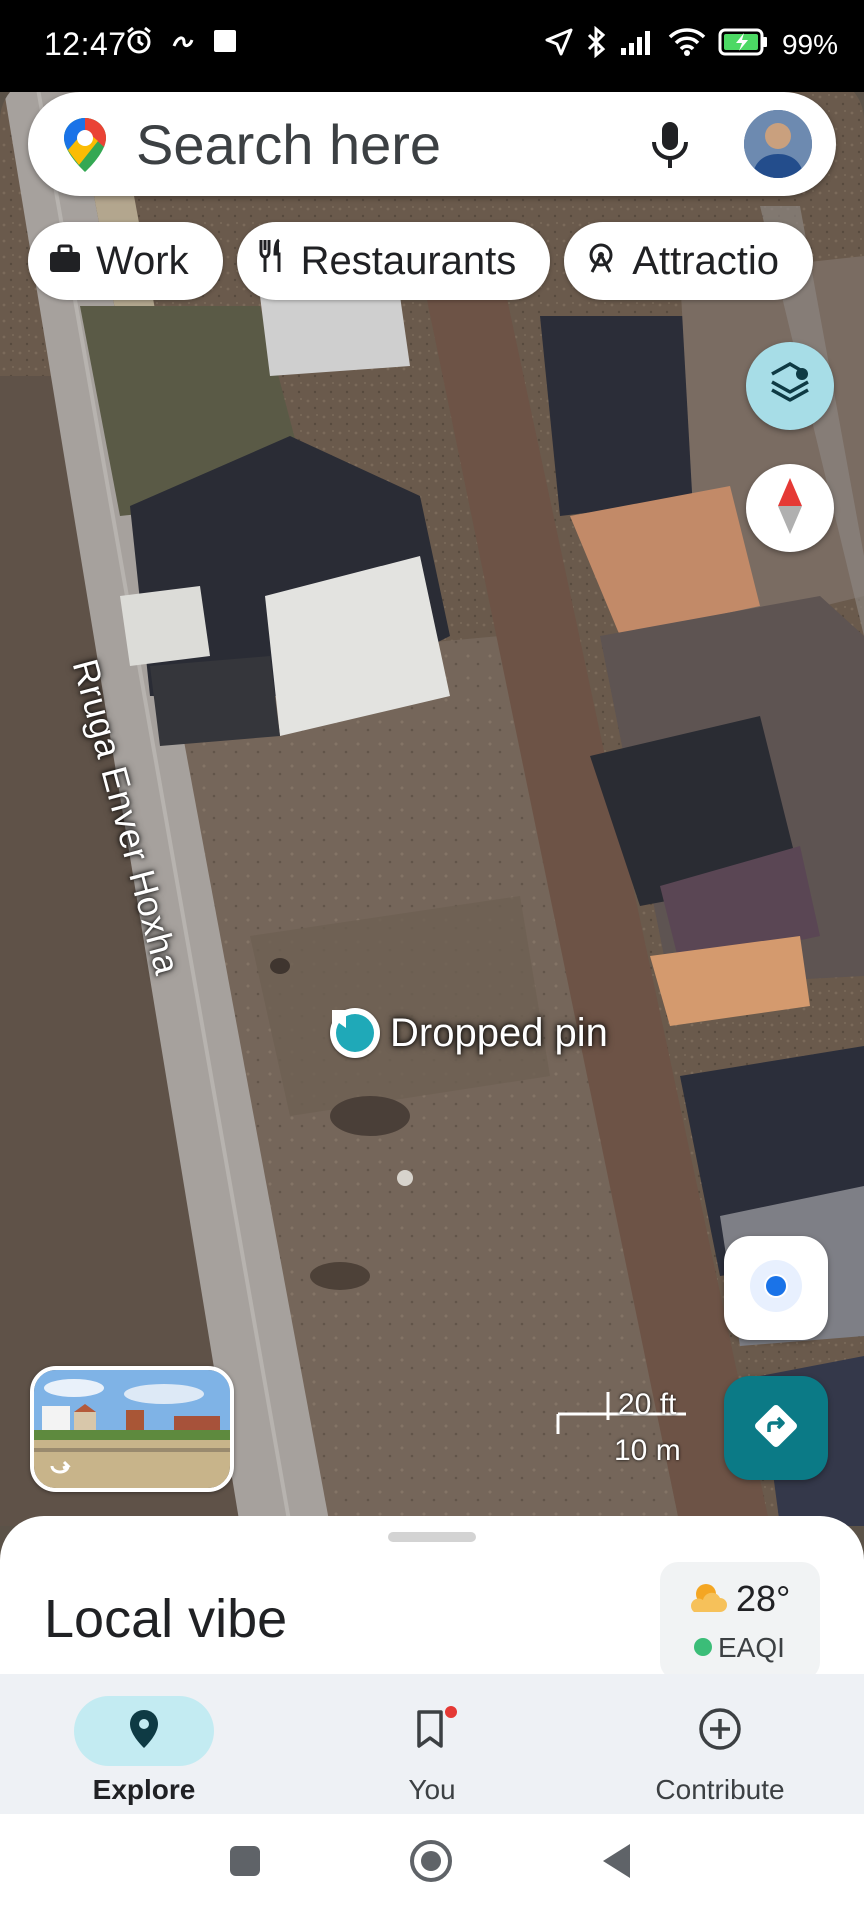 The height and width of the screenshot is (1920, 864). I want to click on wifi-icon, so click(687, 44).